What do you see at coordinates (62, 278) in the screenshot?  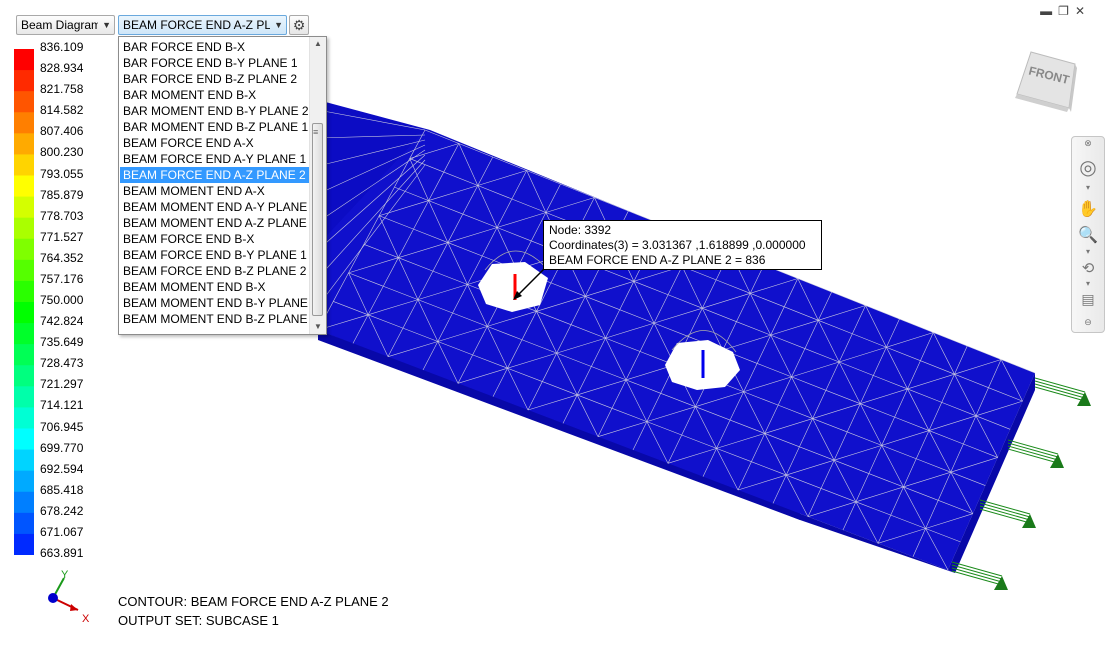 I see `legend-value: 757.176` at bounding box center [62, 278].